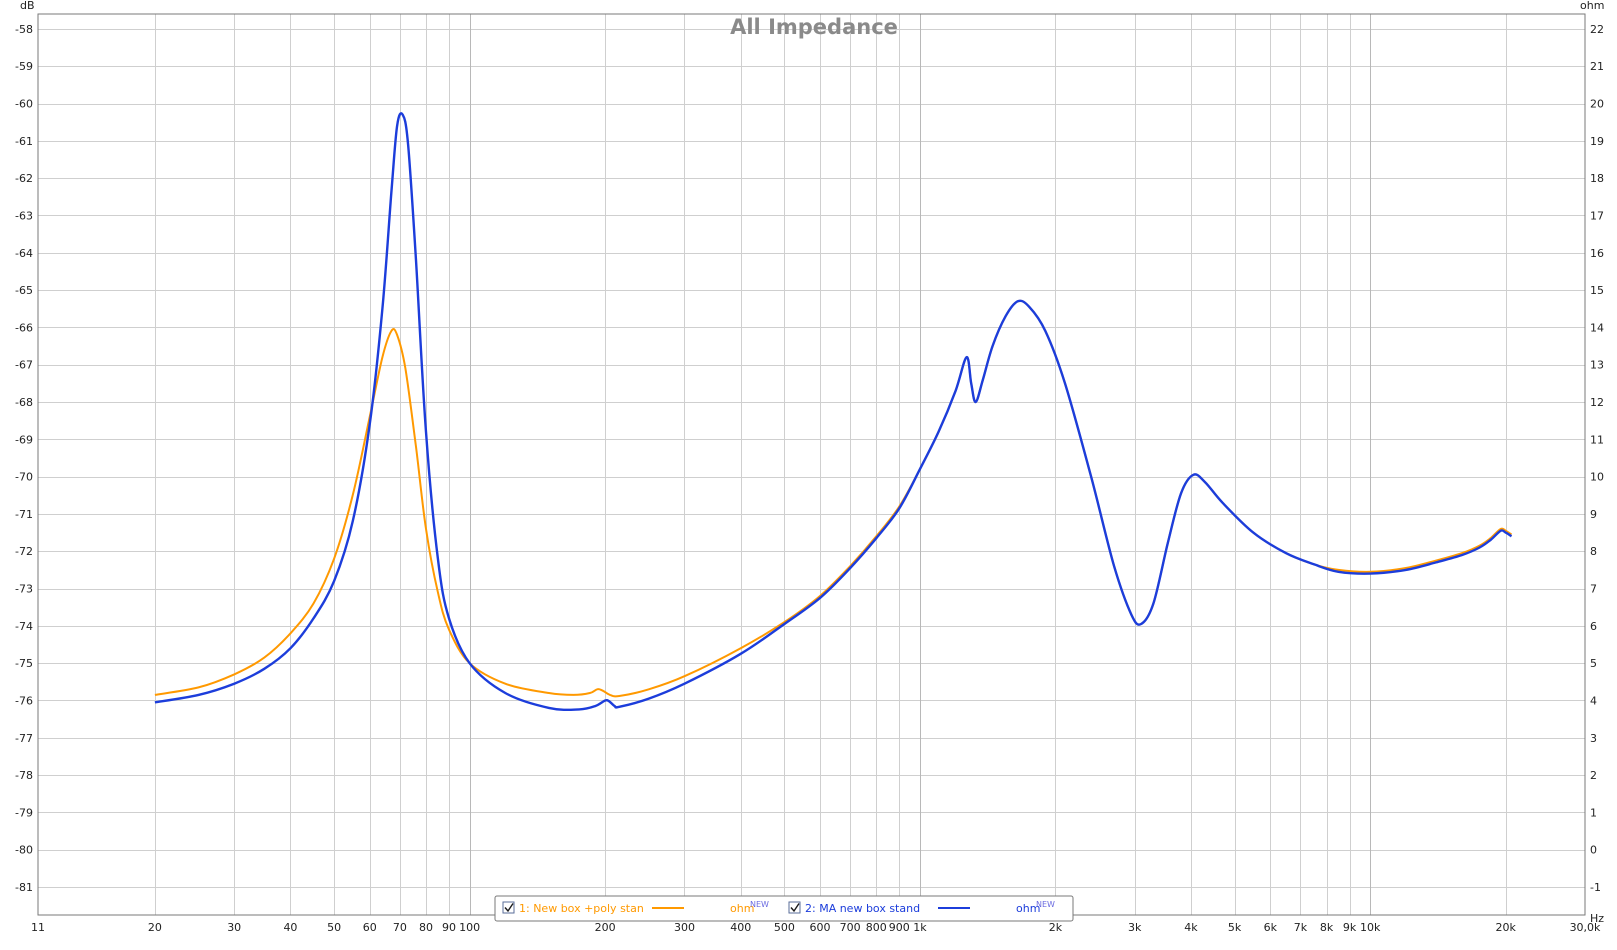  Describe the element at coordinates (24, 551) in the screenshot. I see `left-tick-label: -72` at that location.